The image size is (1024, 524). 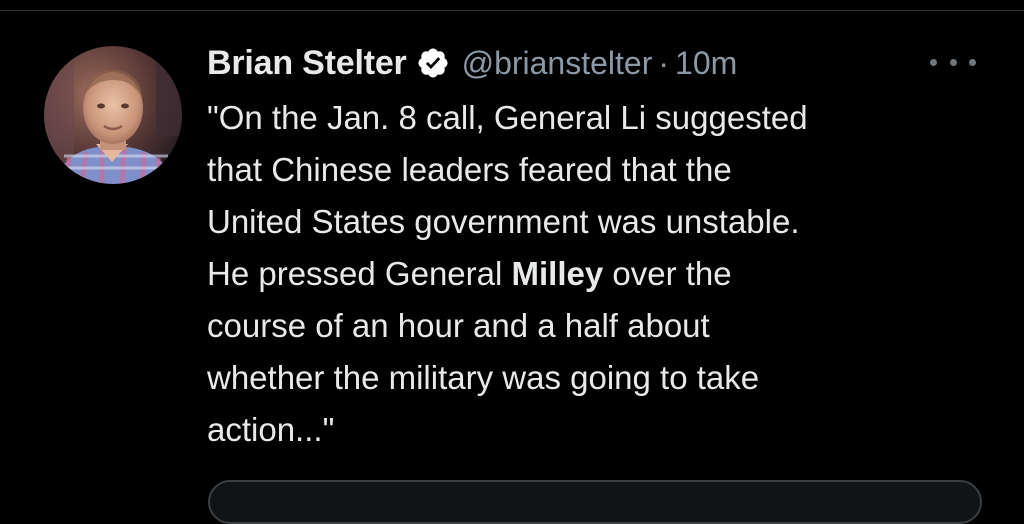 I want to click on tweet-header: Brian Stelter @brianstelter · 10m, so click(x=472, y=63).